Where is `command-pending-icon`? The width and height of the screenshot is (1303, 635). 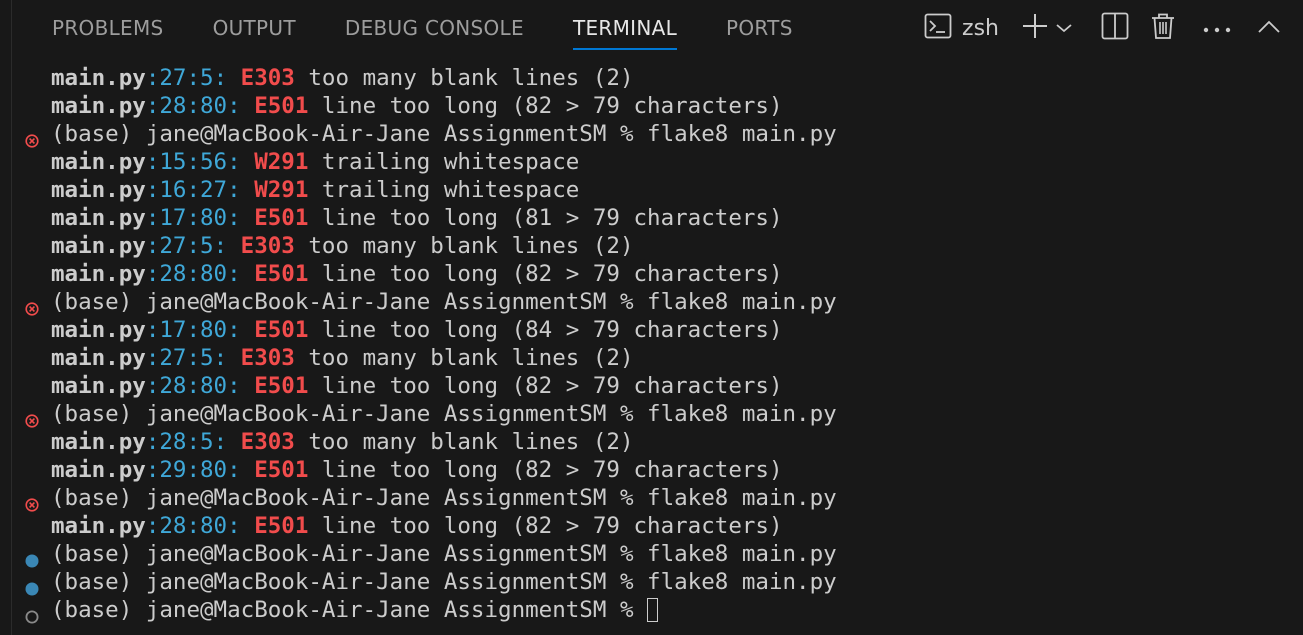 command-pending-icon is located at coordinates (32, 613).